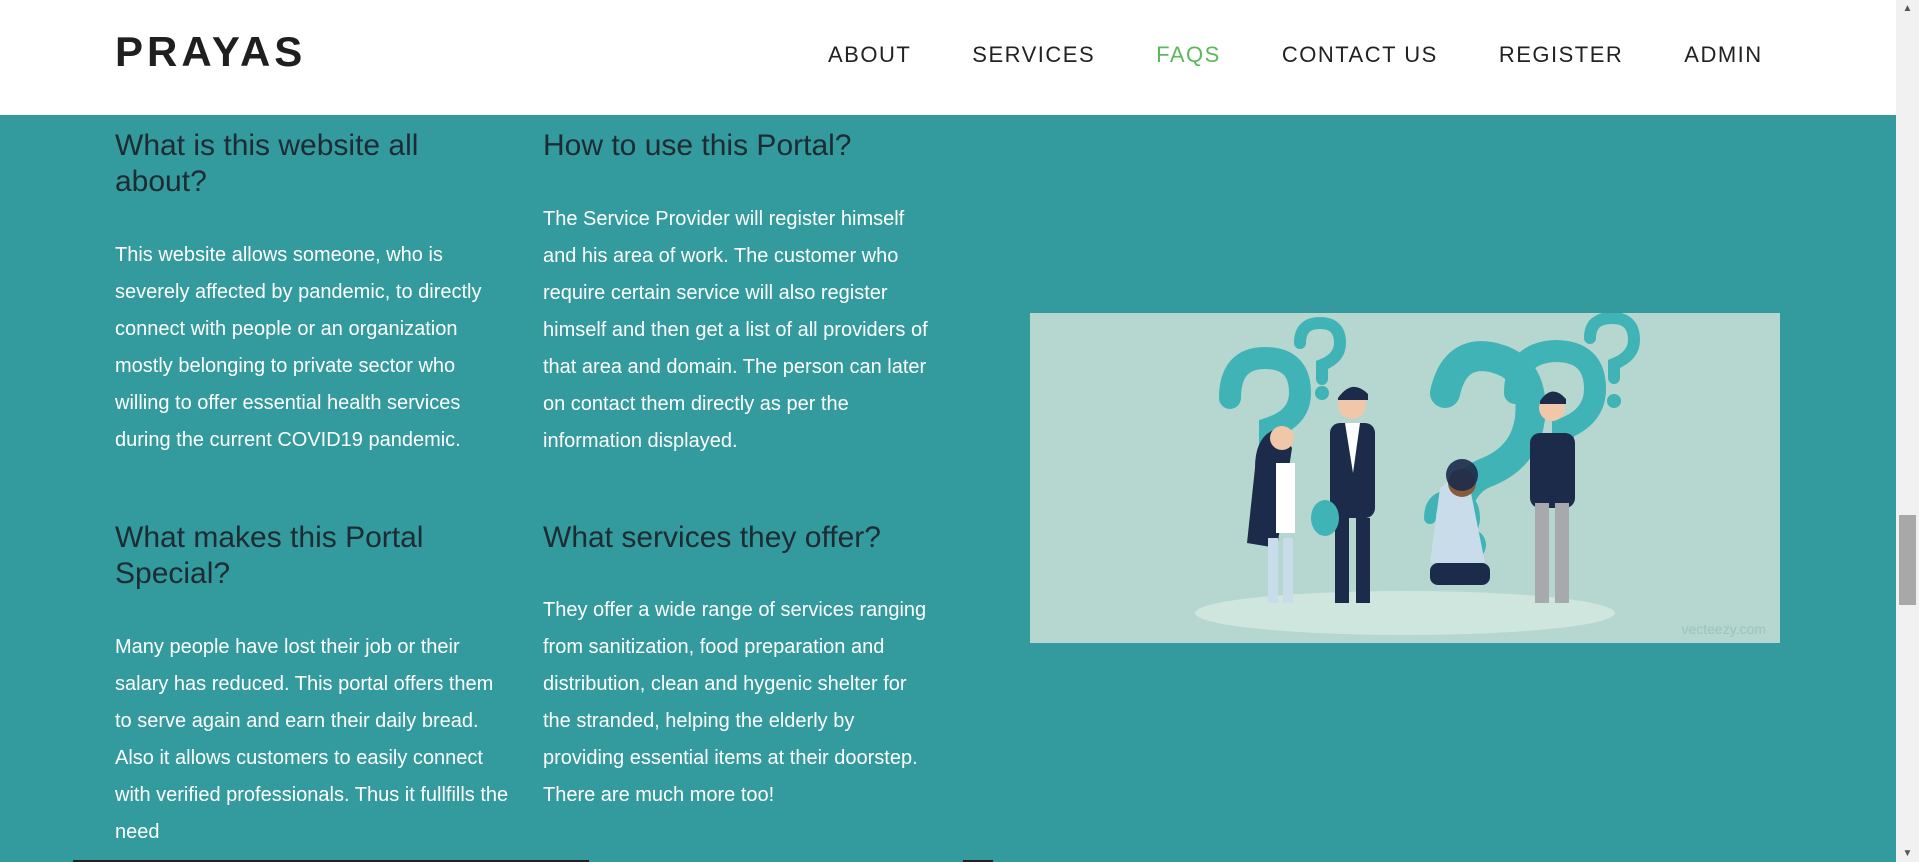 This screenshot has width=1919, height=862. What do you see at coordinates (1360, 55) in the screenshot?
I see `nav-contact-us: CONTACT US` at bounding box center [1360, 55].